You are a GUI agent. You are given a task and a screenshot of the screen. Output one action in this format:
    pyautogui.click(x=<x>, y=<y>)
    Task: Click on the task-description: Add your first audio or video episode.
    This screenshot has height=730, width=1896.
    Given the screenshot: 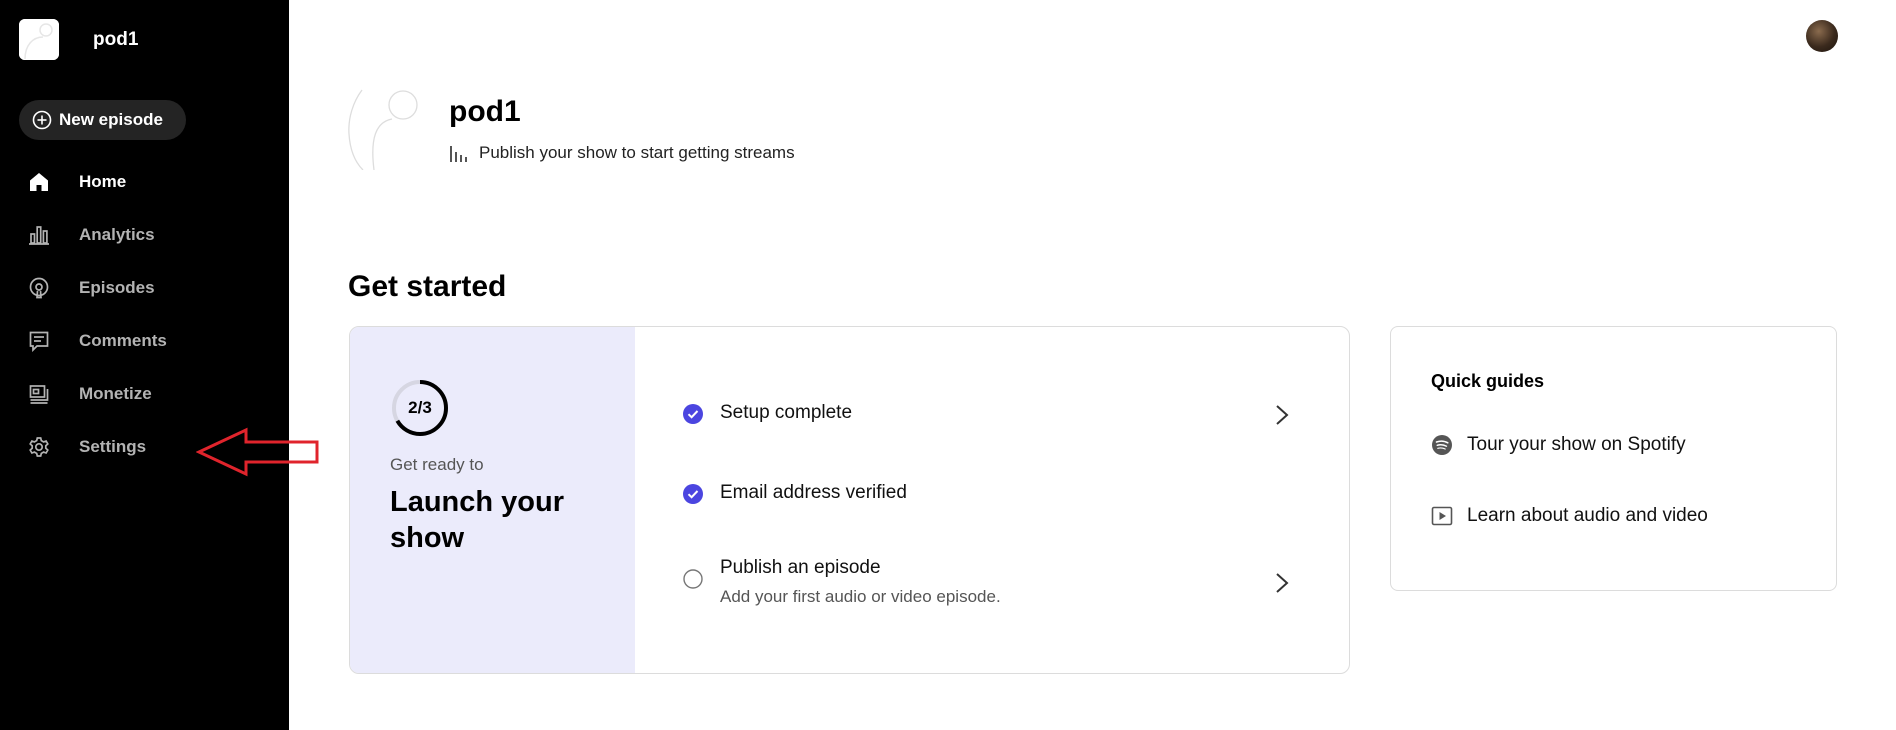 What is the action you would take?
    pyautogui.click(x=860, y=596)
    